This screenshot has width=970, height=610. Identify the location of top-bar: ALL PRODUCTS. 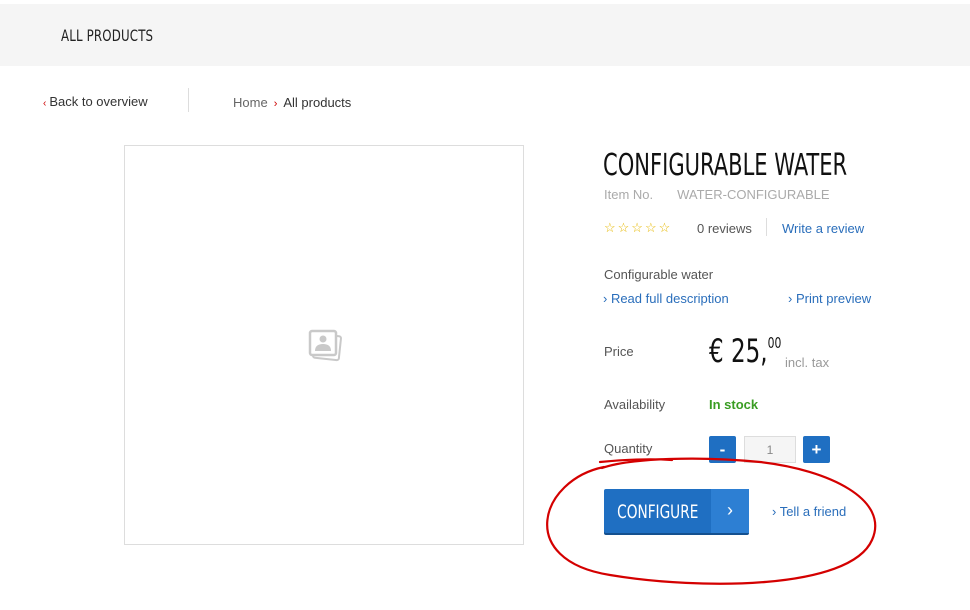
(485, 35).